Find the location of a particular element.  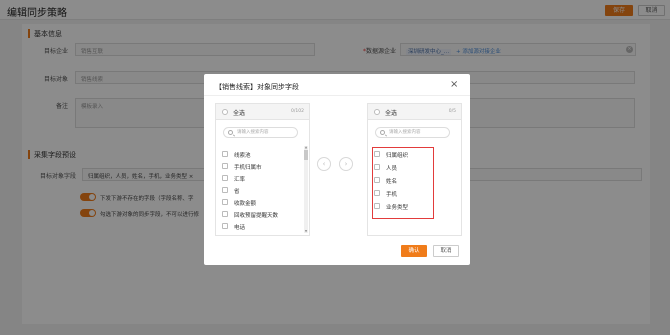

confirm-button: 确认 is located at coordinates (414, 251).